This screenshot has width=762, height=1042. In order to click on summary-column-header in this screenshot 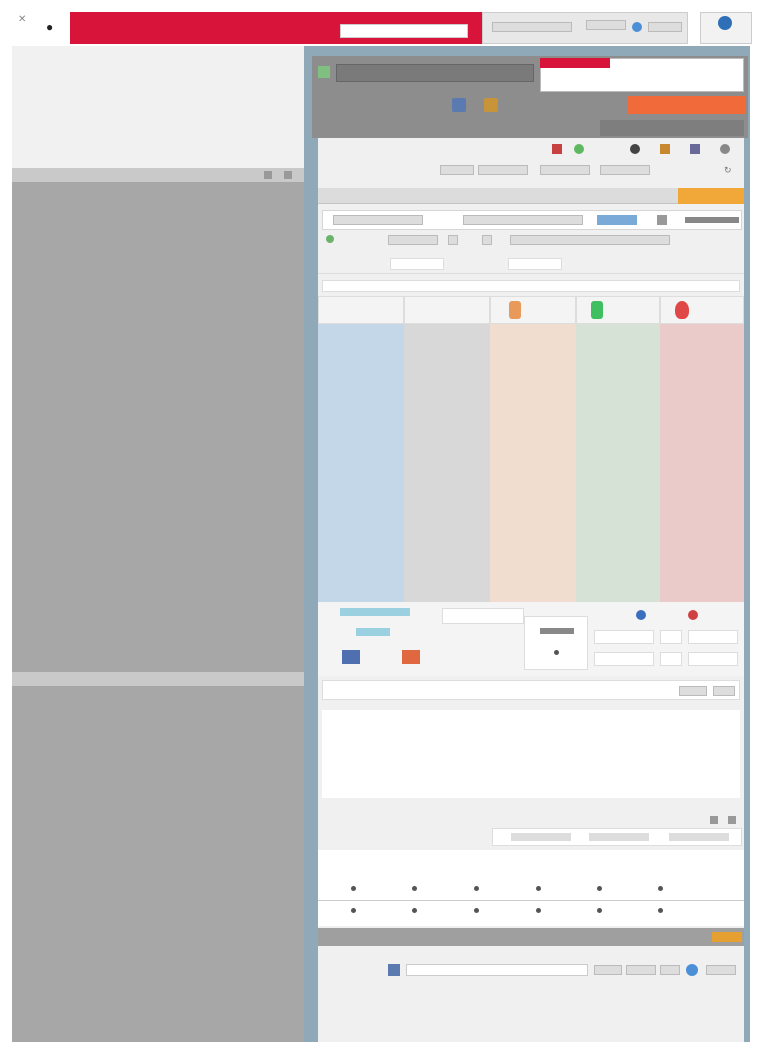, I will do `click(662, 865)`.